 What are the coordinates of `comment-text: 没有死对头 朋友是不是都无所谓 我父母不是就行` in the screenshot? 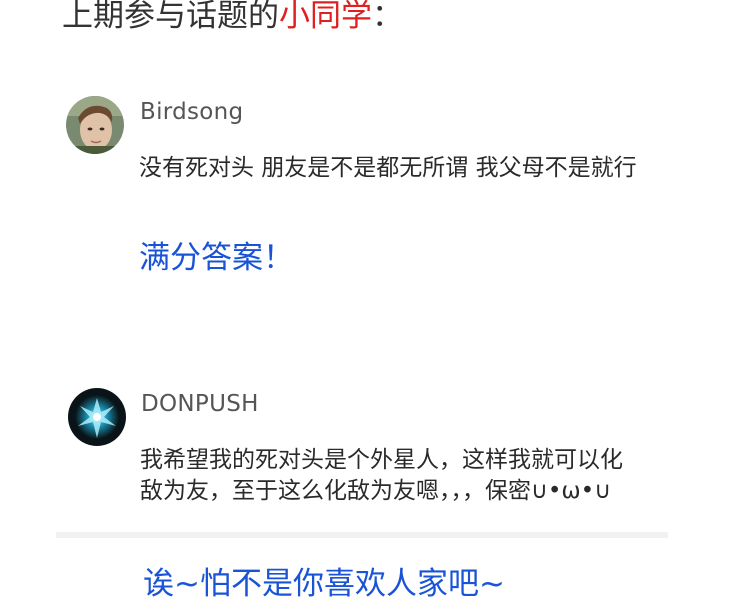 It's located at (388, 168).